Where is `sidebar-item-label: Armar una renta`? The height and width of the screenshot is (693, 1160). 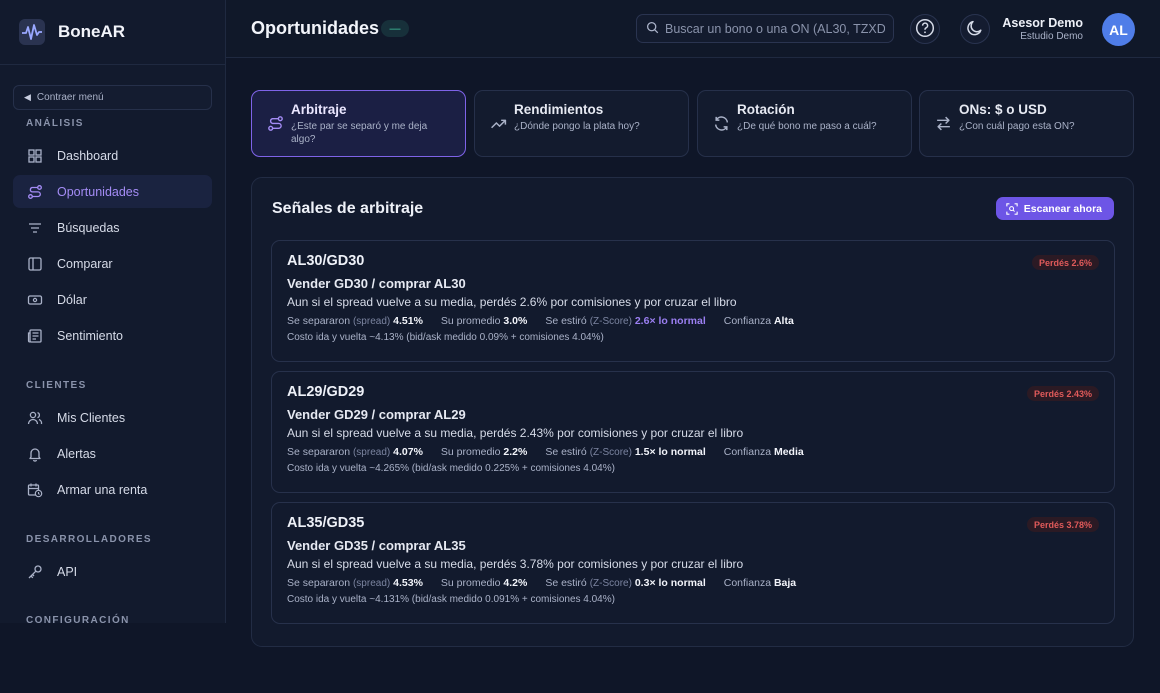 sidebar-item-label: Armar una renta is located at coordinates (102, 489).